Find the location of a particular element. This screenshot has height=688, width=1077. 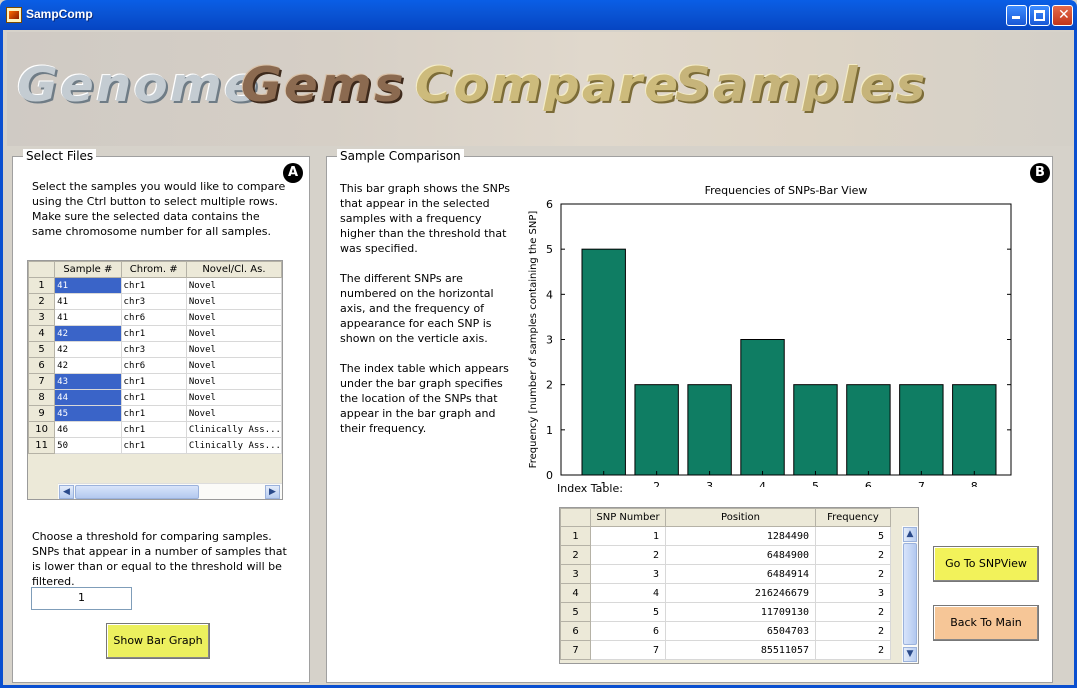

sample-cell: 46 is located at coordinates (88, 429).